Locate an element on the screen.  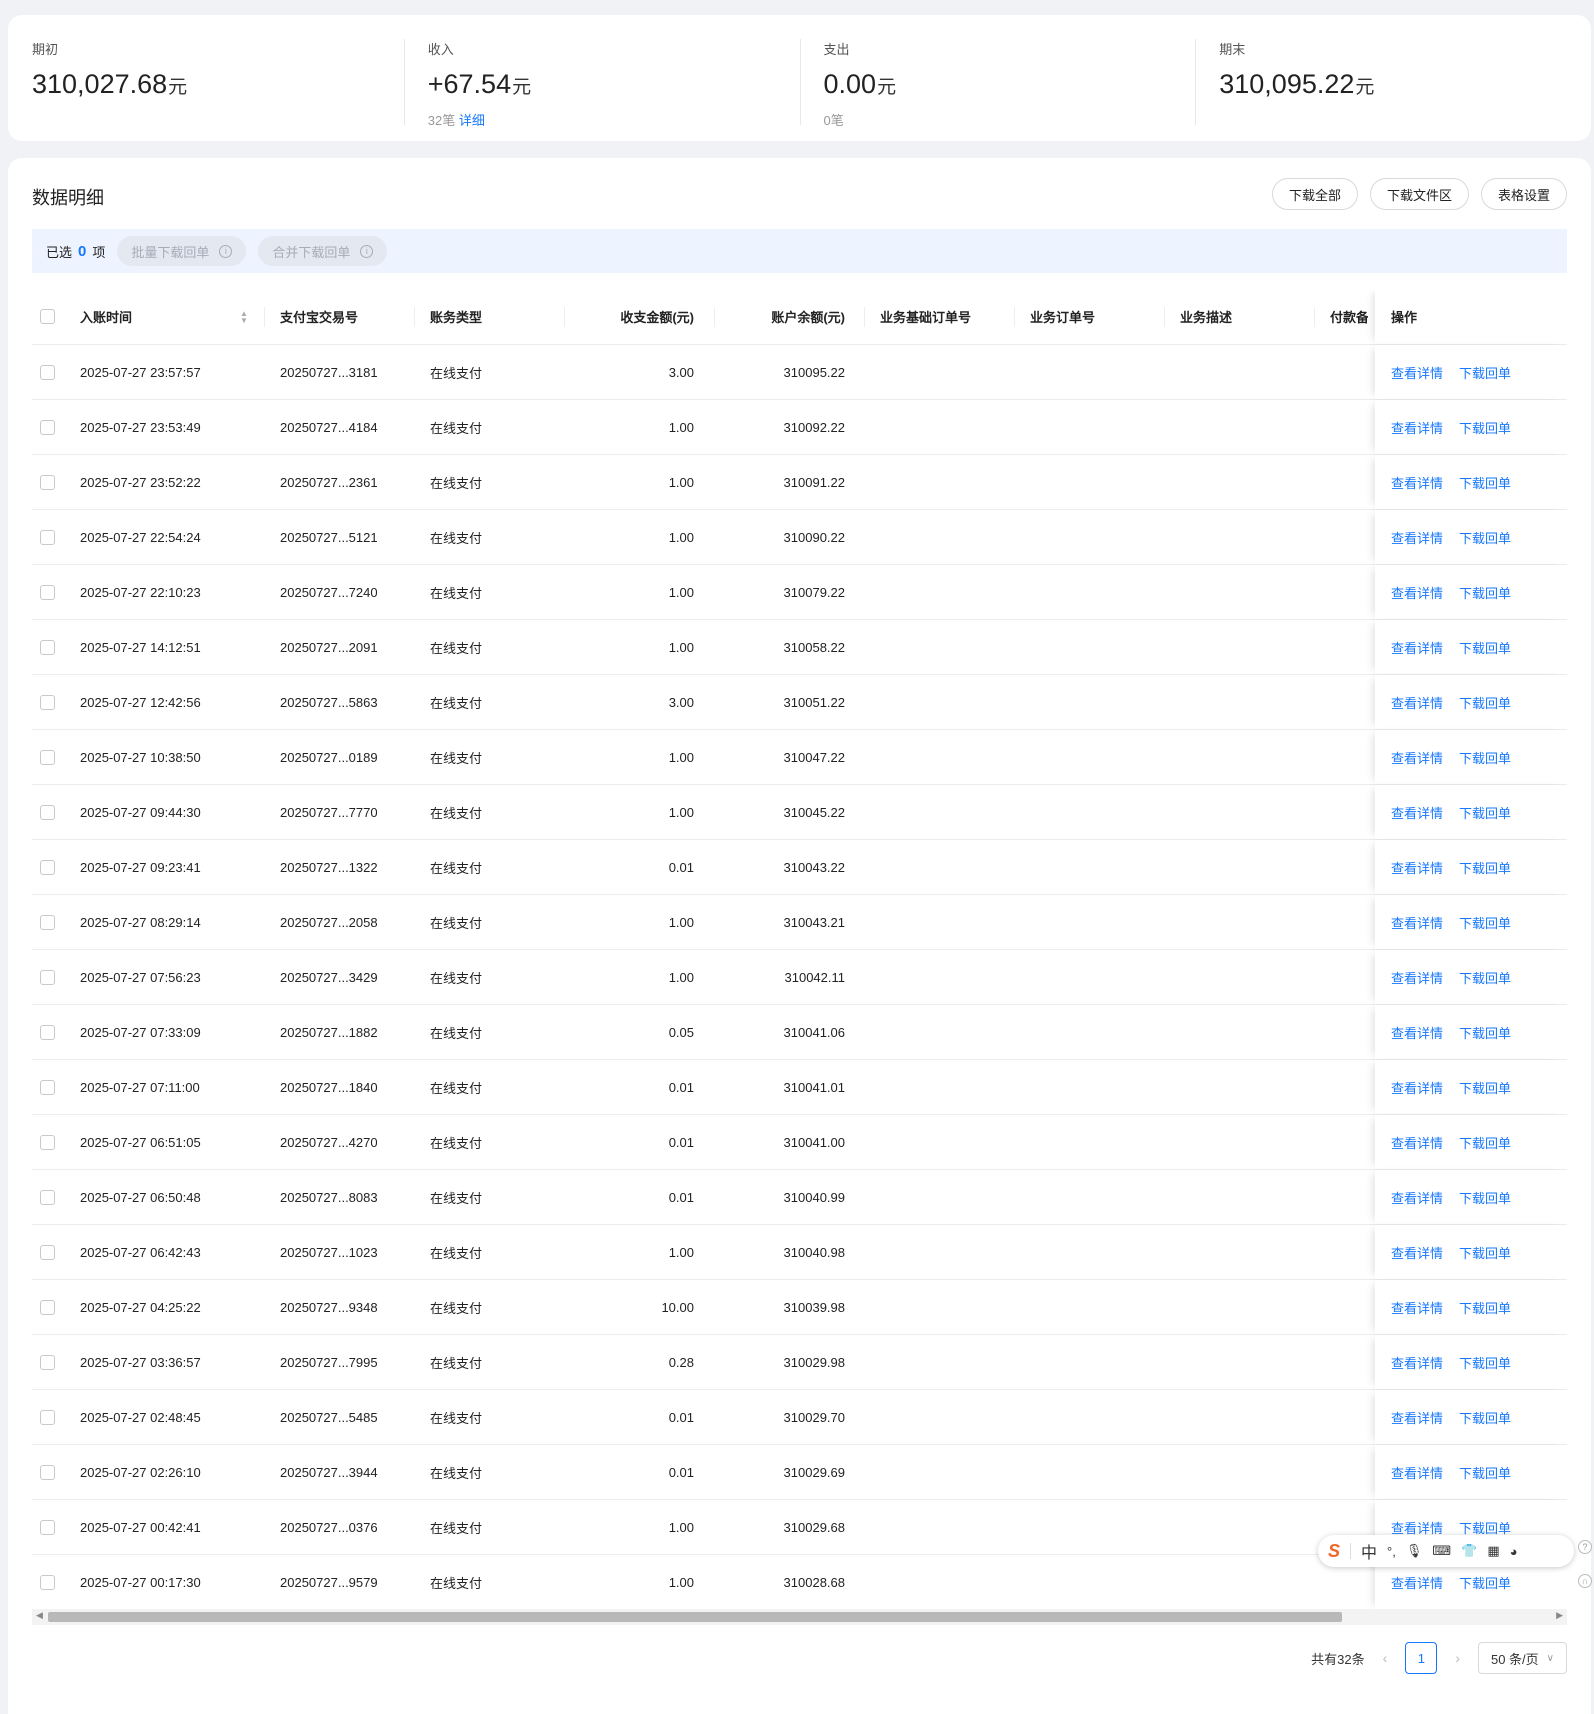
merge-download-button: 合并下载回单 i is located at coordinates (323, 251).